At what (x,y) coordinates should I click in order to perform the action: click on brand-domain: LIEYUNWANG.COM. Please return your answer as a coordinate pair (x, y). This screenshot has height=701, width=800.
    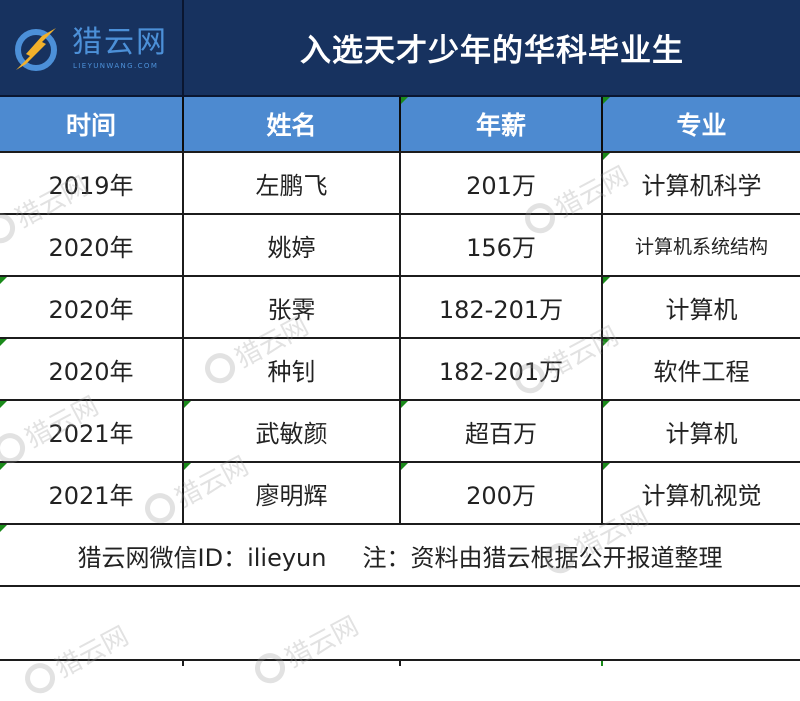
    Looking at the image, I should click on (116, 66).